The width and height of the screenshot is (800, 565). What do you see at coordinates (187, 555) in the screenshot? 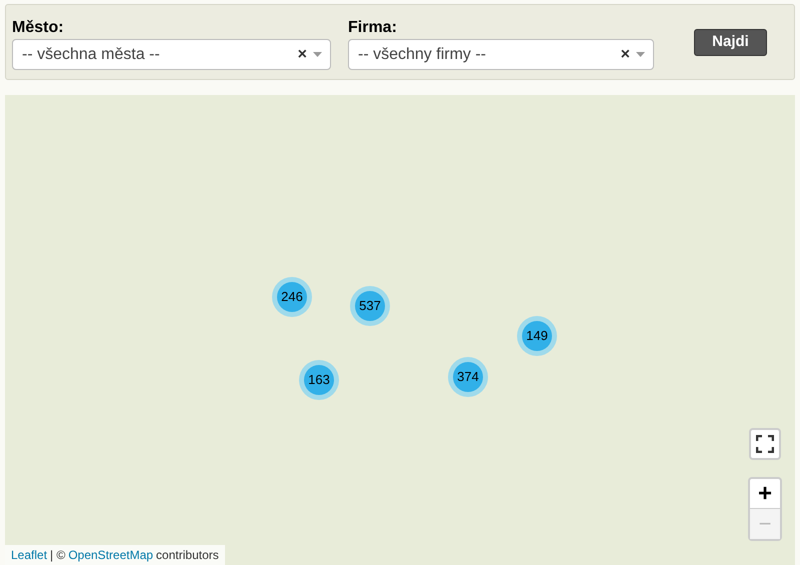
I see `attribution-text: contributors` at bounding box center [187, 555].